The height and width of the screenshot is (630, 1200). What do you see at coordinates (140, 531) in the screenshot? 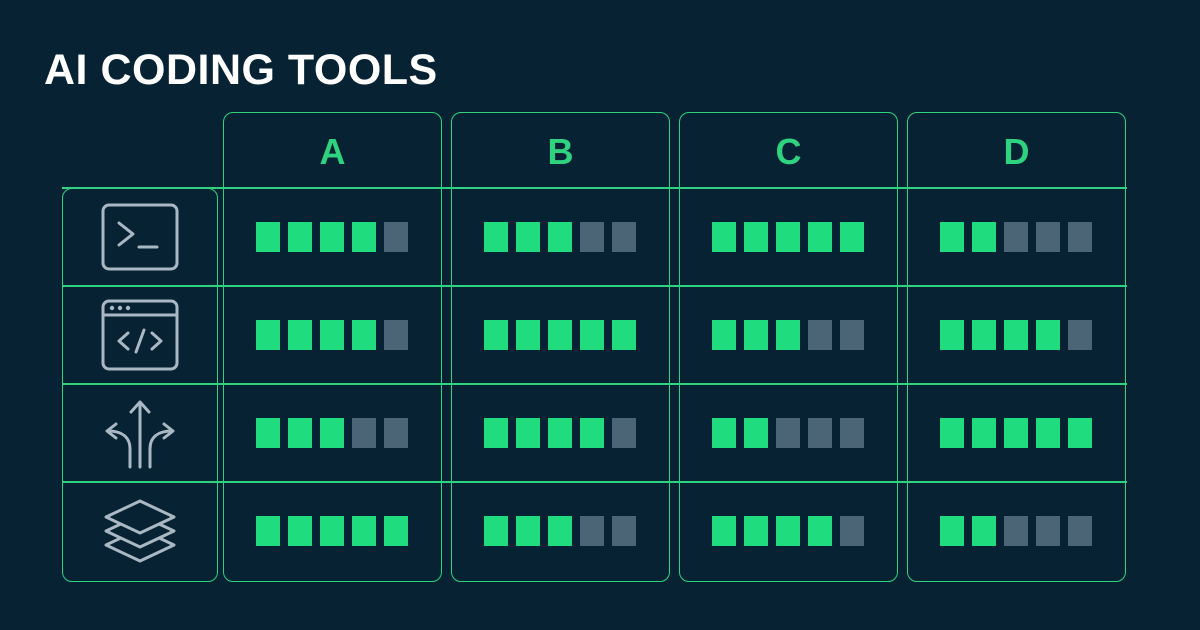
I see `stacked-layers-icon` at bounding box center [140, 531].